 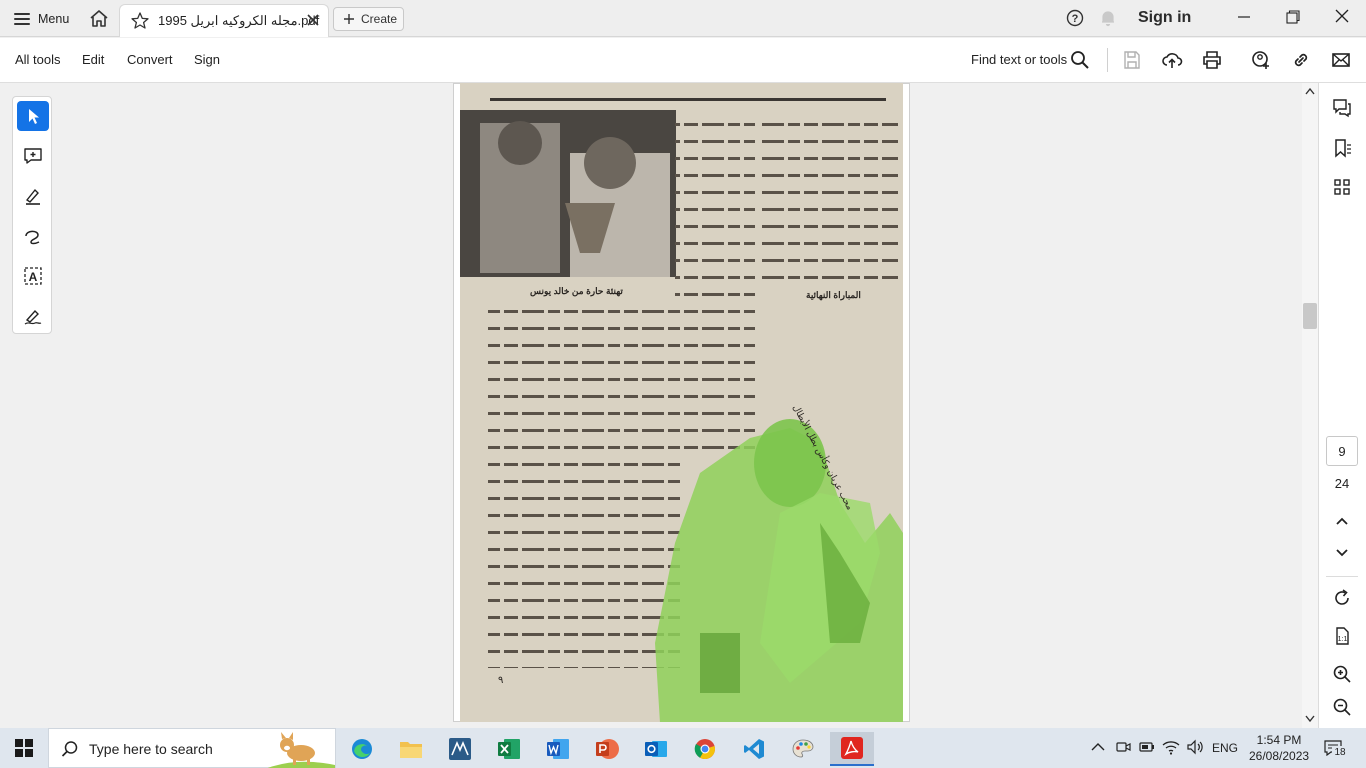 I want to click on highlighter-icon, so click(x=32, y=196).